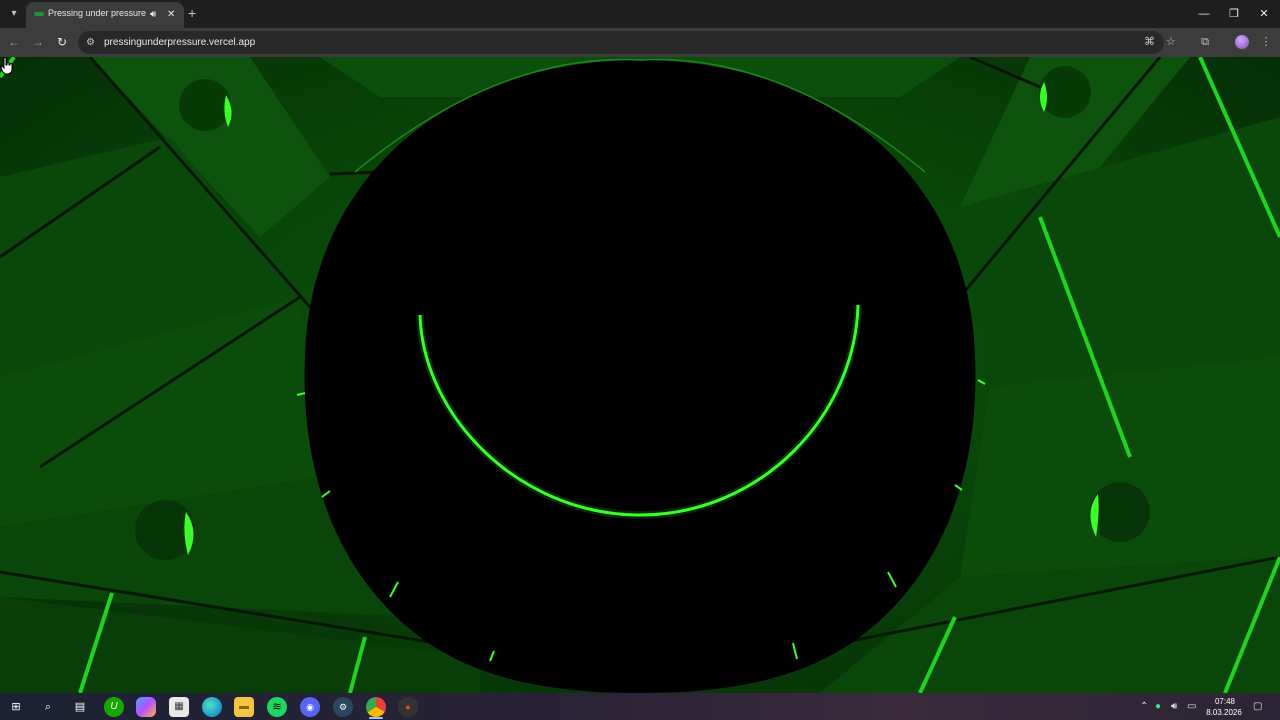  I want to click on minimize-icon: —, so click(1204, 14).